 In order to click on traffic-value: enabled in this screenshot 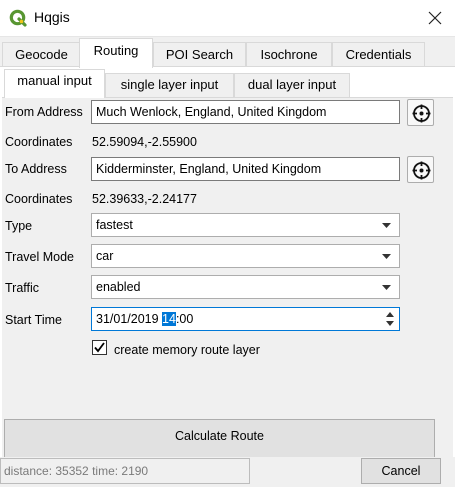, I will do `click(118, 287)`.